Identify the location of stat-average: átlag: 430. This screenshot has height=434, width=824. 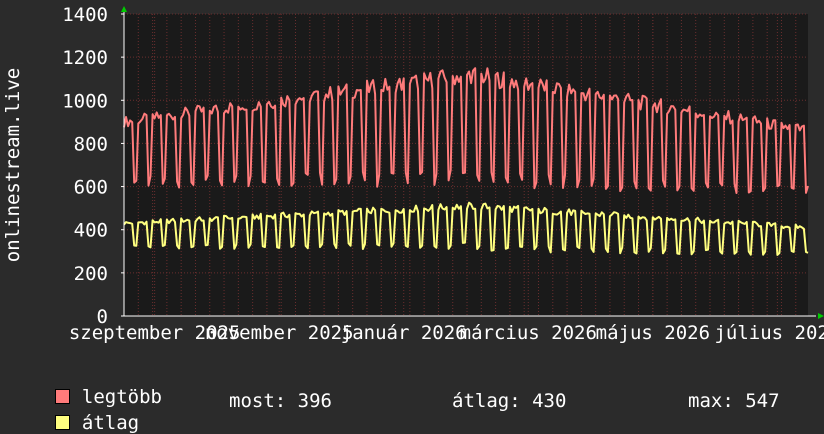
(509, 401).